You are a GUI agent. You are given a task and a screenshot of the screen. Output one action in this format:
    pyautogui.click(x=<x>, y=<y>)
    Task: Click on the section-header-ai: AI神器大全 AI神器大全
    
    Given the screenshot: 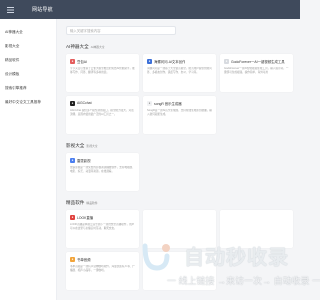 What is the action you would take?
    pyautogui.click(x=183, y=47)
    